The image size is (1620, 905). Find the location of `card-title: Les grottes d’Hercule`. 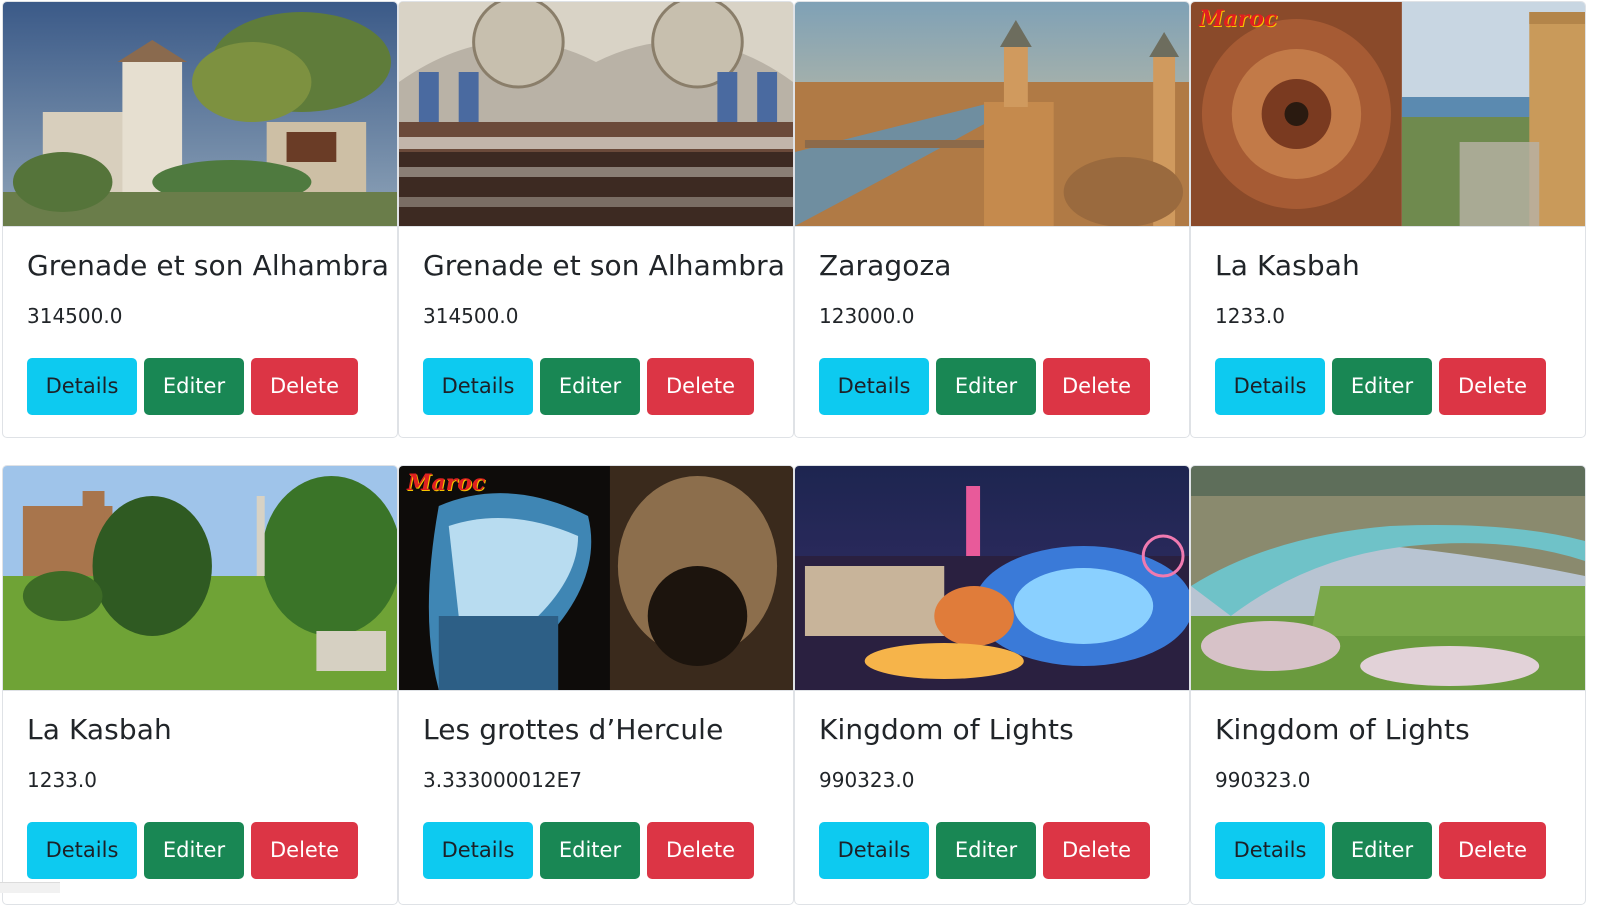

card-title: Les grottes d’Hercule is located at coordinates (573, 729).